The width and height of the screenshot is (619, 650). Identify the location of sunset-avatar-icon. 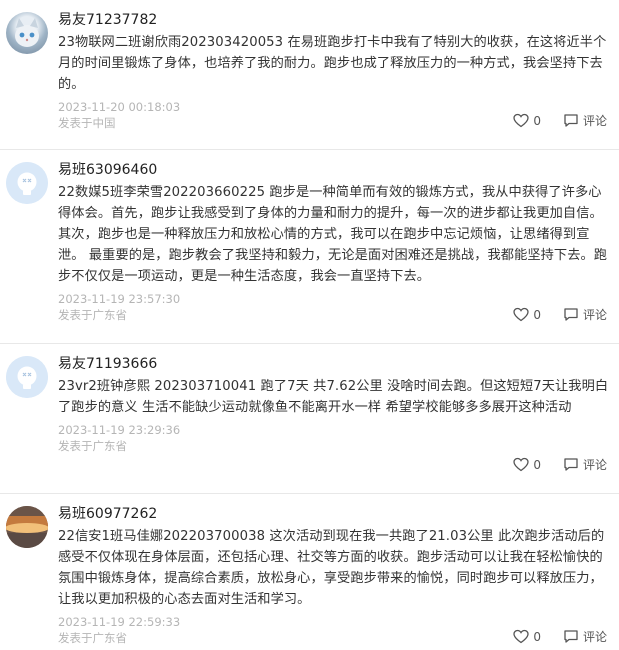
(27, 527).